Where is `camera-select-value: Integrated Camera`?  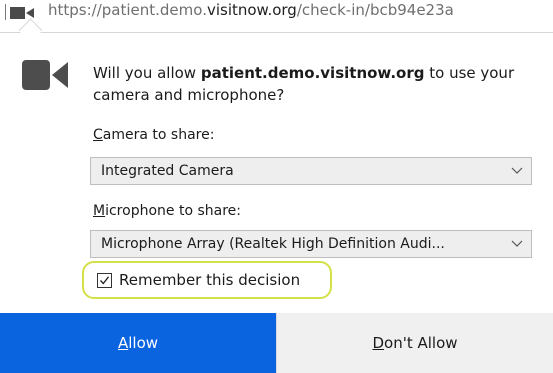
camera-select-value: Integrated Camera is located at coordinates (167, 171).